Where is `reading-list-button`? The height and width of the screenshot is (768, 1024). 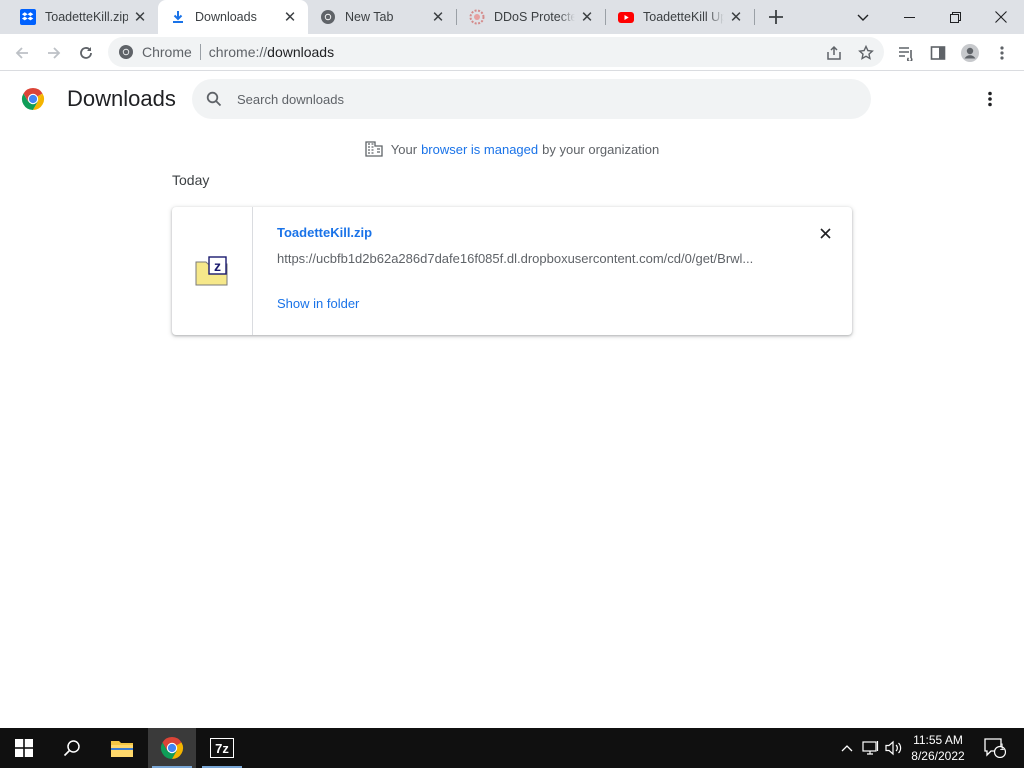
reading-list-button is located at coordinates (906, 53).